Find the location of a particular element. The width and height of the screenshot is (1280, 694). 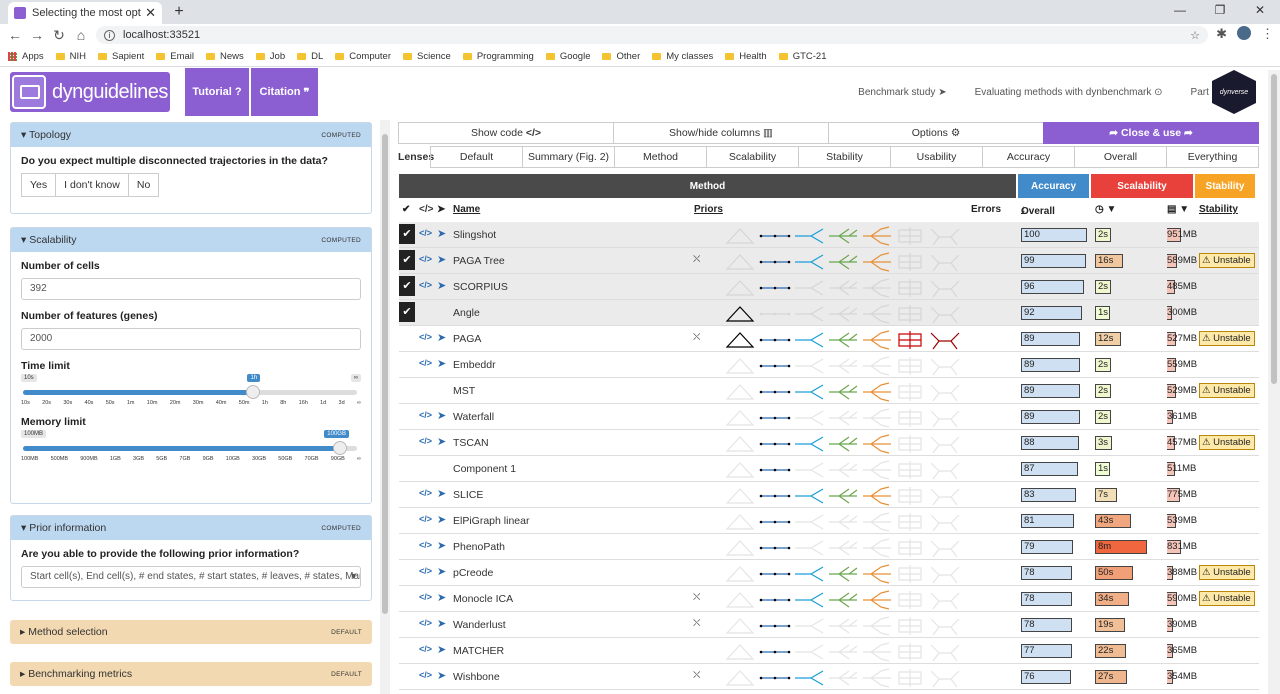

bookmark-news: News is located at coordinates (225, 56).